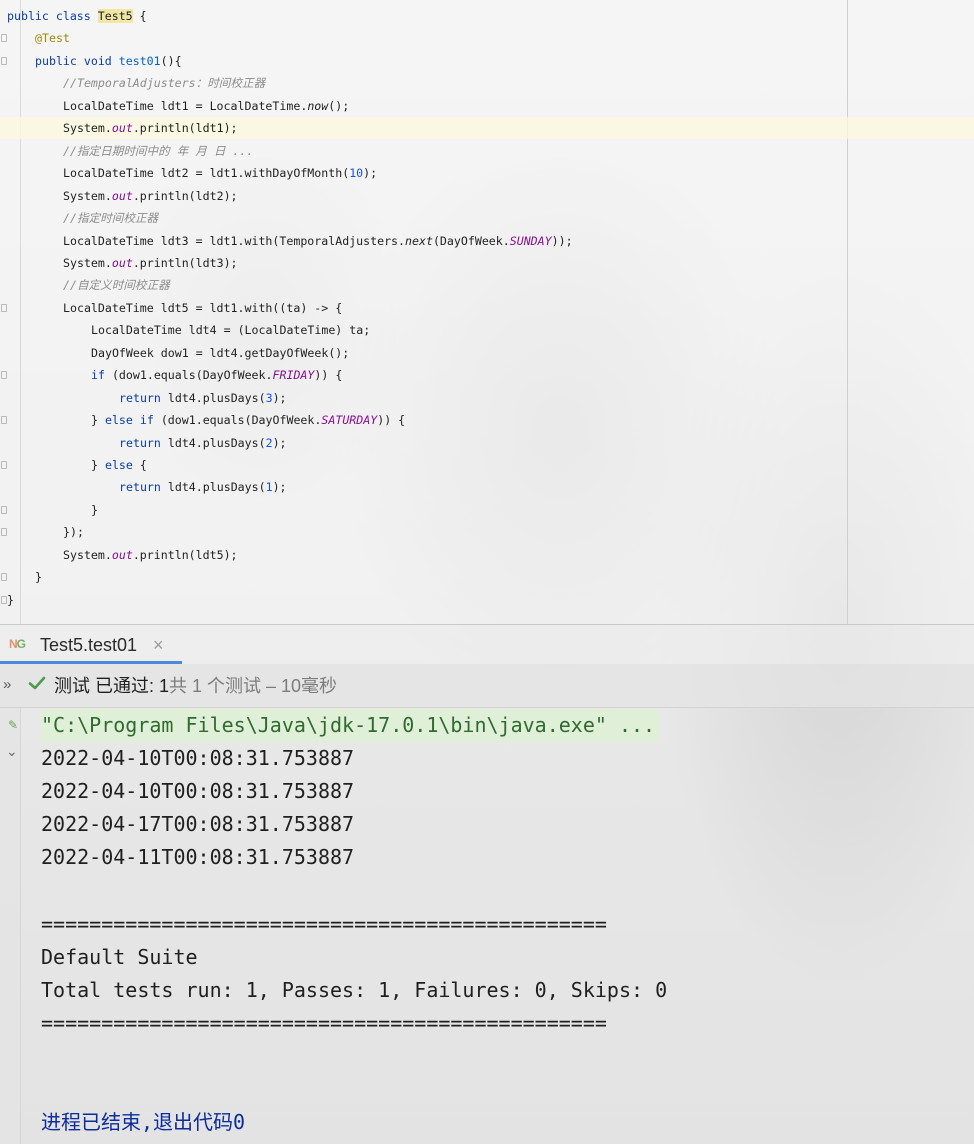 The height and width of the screenshot is (1144, 974). Describe the element at coordinates (158, 645) in the screenshot. I see `close-icon: ×` at that location.